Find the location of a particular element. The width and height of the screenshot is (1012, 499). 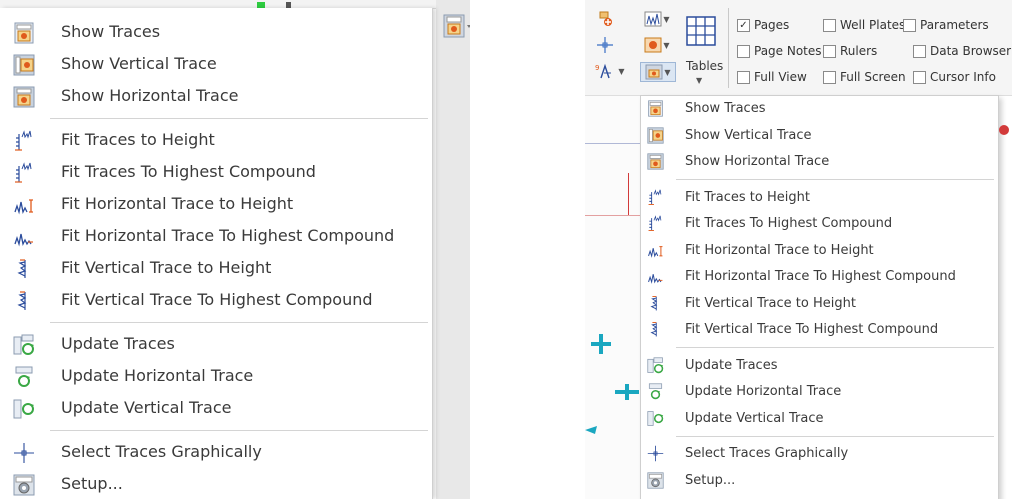

chart-options-button: ▼ is located at coordinates (657, 19).